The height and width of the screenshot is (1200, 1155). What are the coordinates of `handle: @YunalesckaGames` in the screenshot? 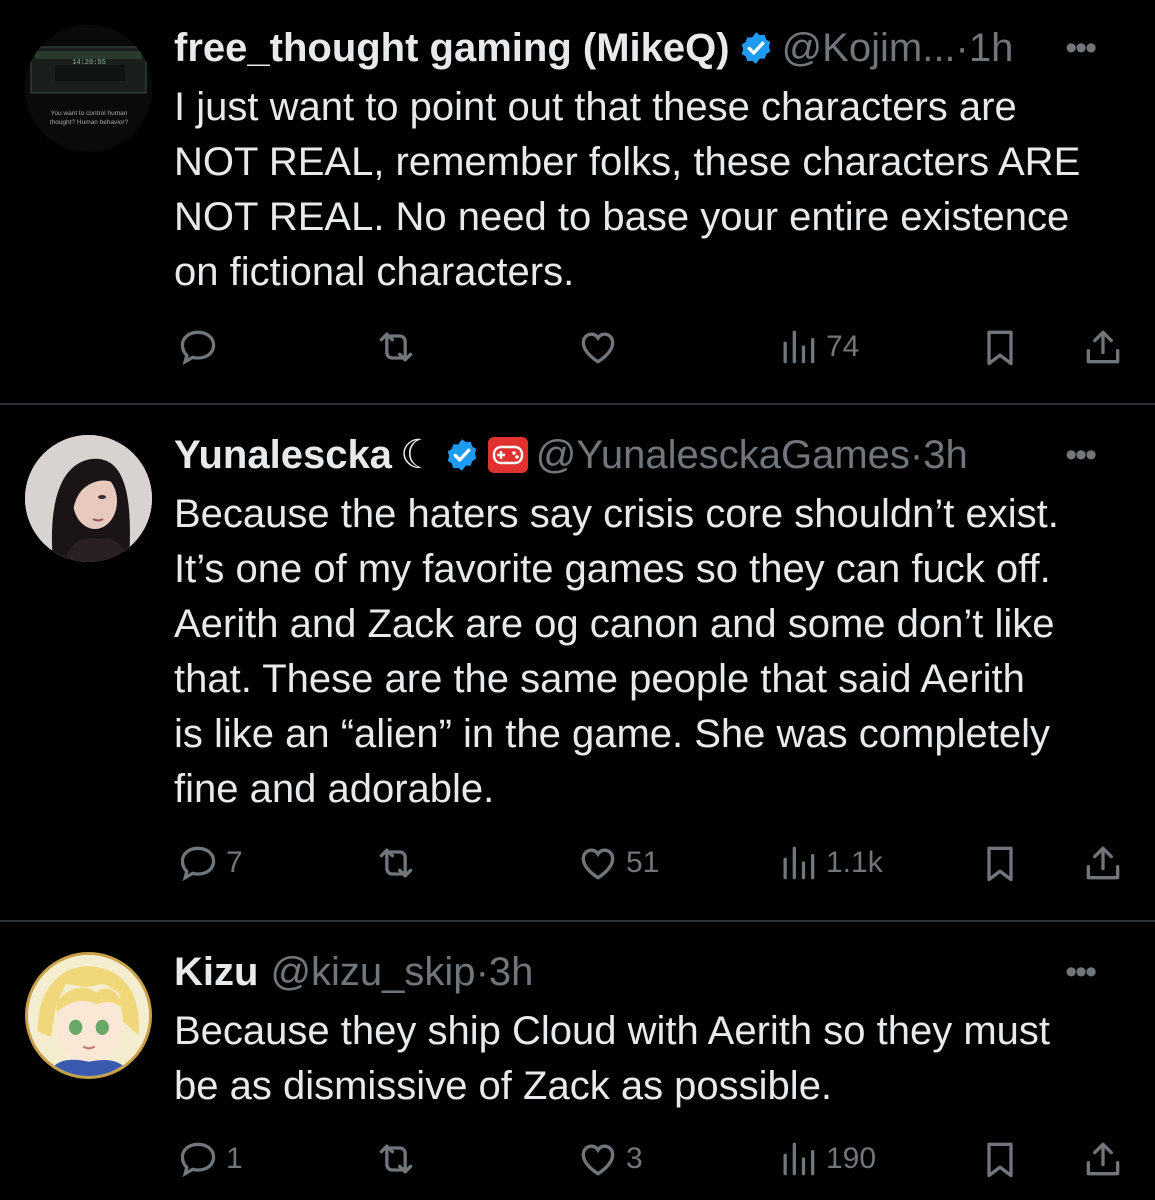 It's located at (723, 455).